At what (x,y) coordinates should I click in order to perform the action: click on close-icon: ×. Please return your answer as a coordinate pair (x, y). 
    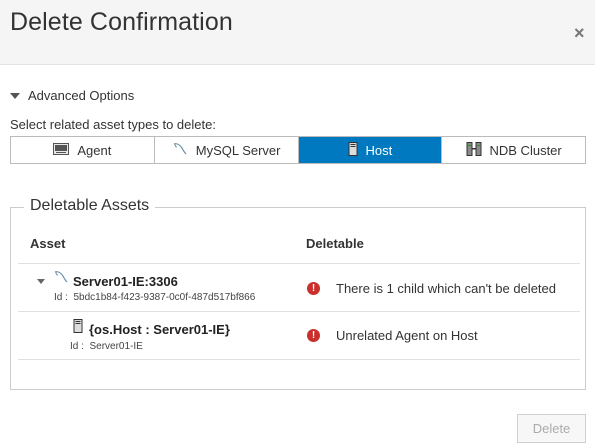
    Looking at the image, I should click on (579, 33).